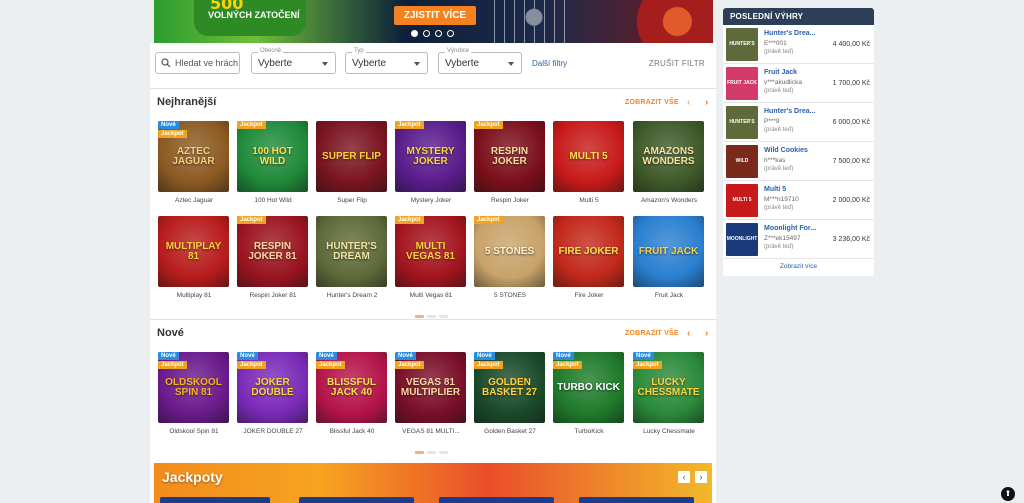 This screenshot has width=1024, height=503. Describe the element at coordinates (589, 295) in the screenshot. I see `game-name: Fire Joker` at that location.